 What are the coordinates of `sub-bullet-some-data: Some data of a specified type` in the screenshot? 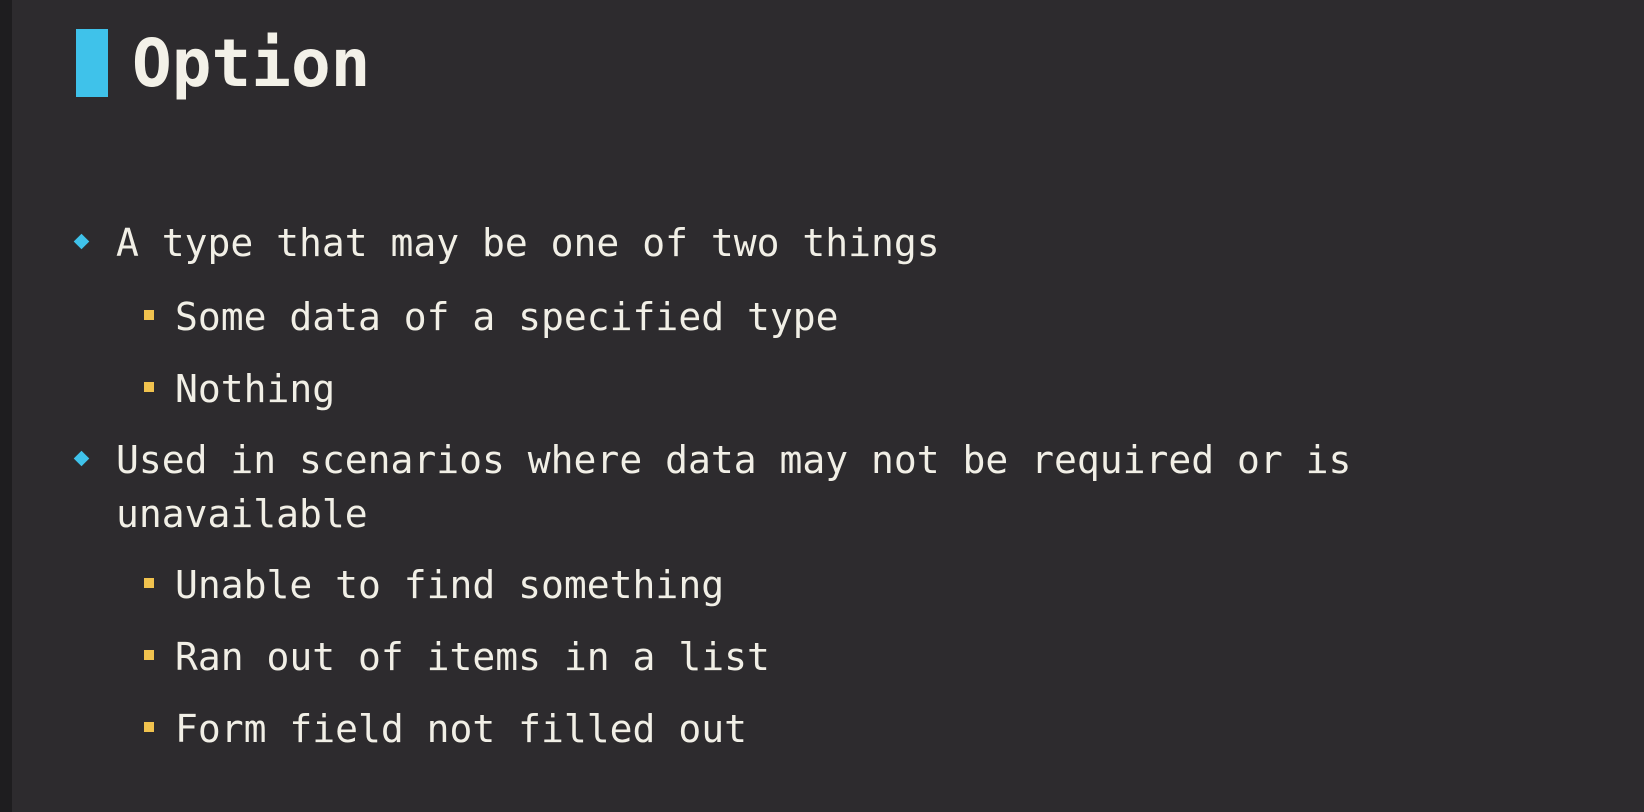 It's located at (507, 317).